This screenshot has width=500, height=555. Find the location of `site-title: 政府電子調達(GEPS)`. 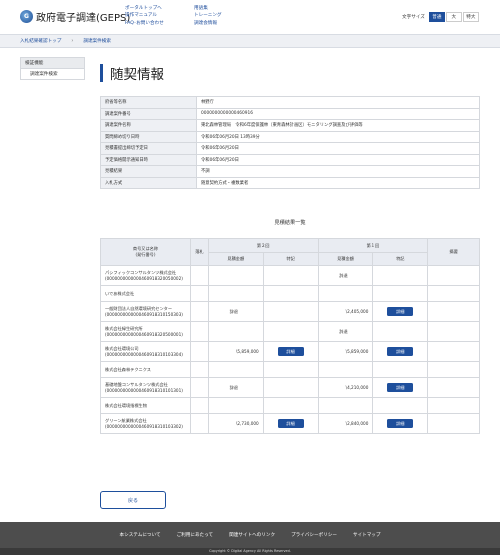

site-title: 政府電子調達(GEPS) is located at coordinates (83, 18).